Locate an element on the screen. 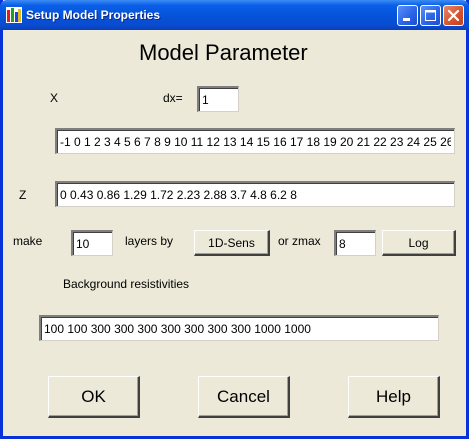 The image size is (469, 439). ok-button: OK is located at coordinates (94, 397).